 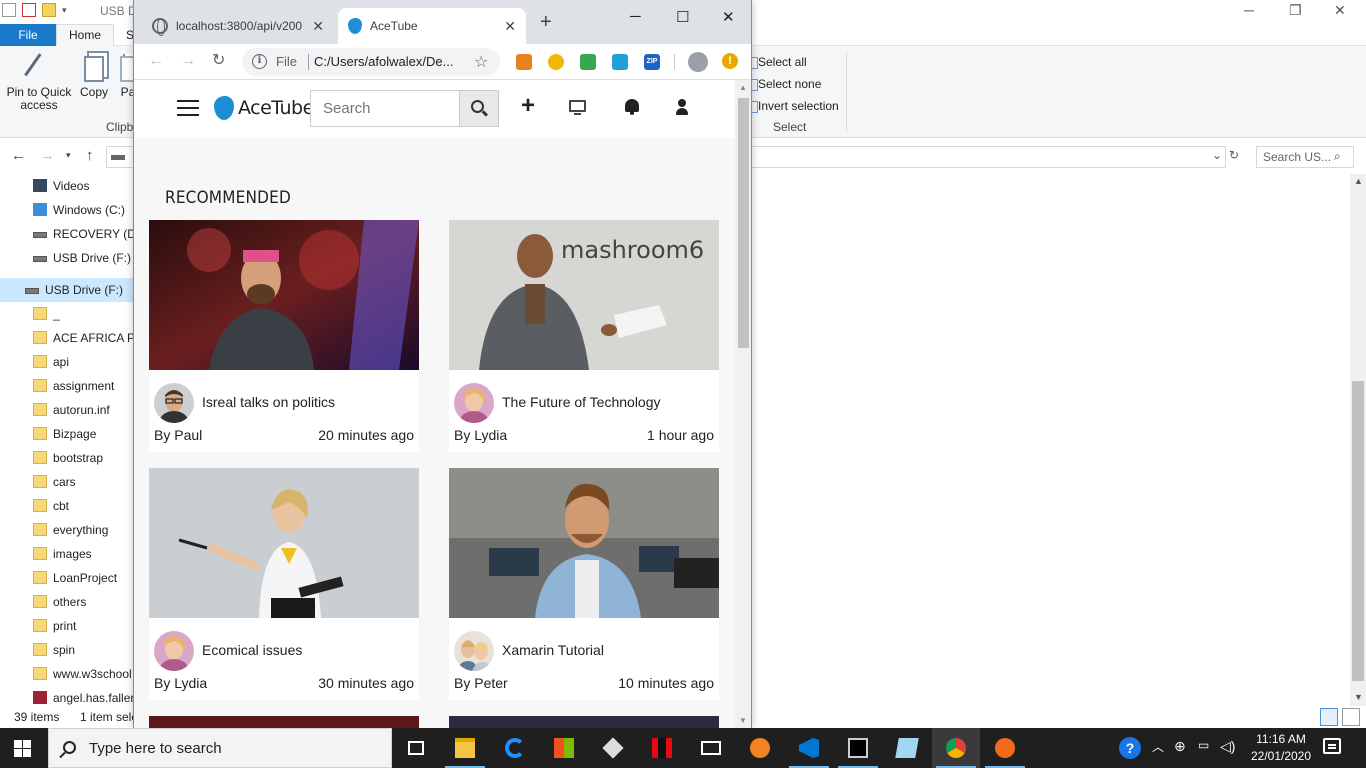 What do you see at coordinates (632, 107) in the screenshot?
I see `notification-bell-icon` at bounding box center [632, 107].